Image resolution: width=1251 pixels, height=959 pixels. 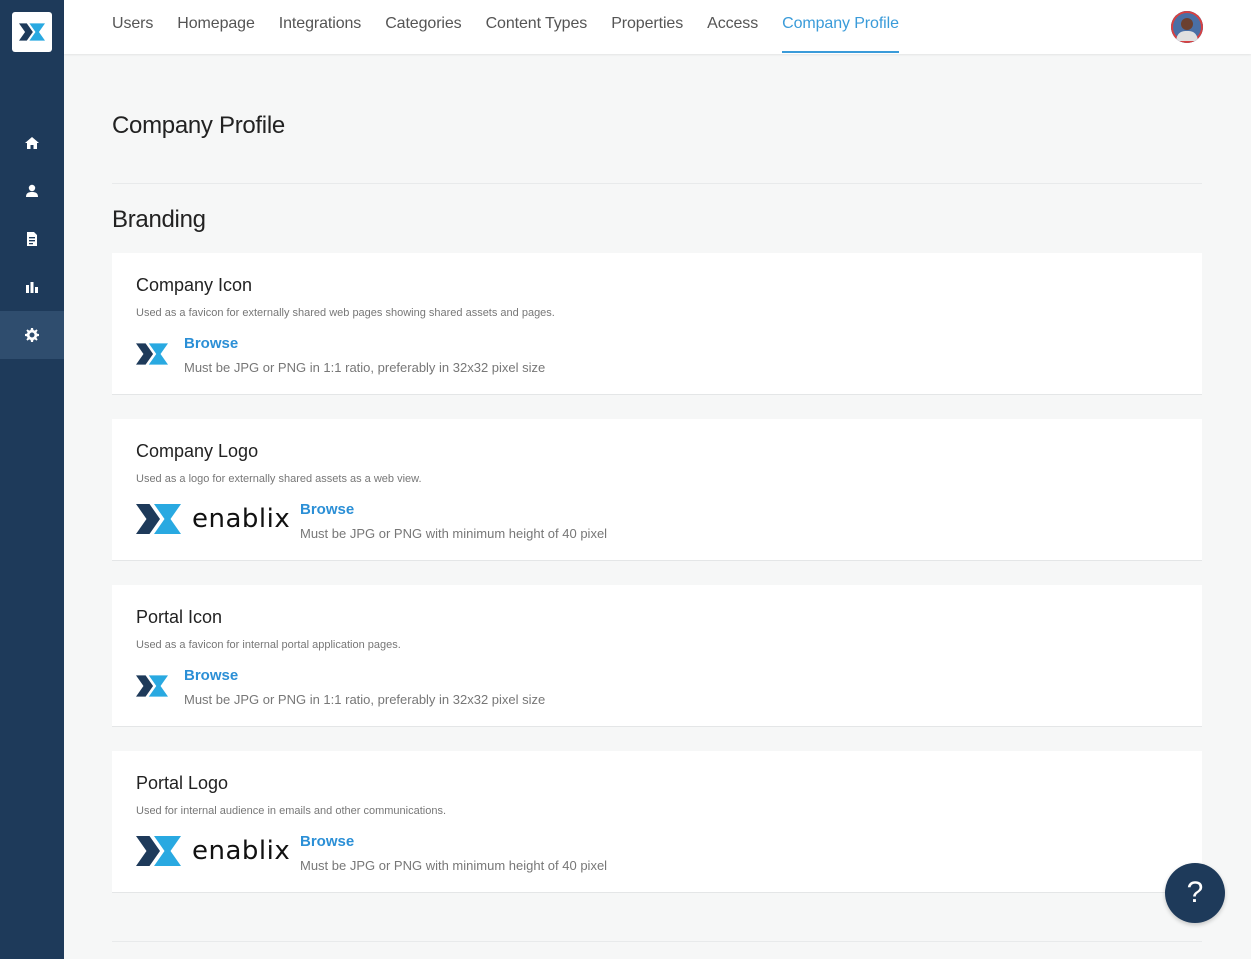 What do you see at coordinates (179, 617) in the screenshot?
I see `card-title: Portal Icon` at bounding box center [179, 617].